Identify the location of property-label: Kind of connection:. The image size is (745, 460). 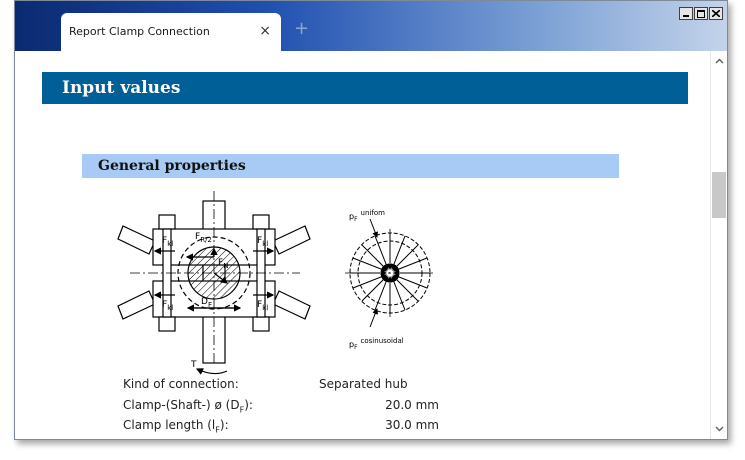
(181, 384).